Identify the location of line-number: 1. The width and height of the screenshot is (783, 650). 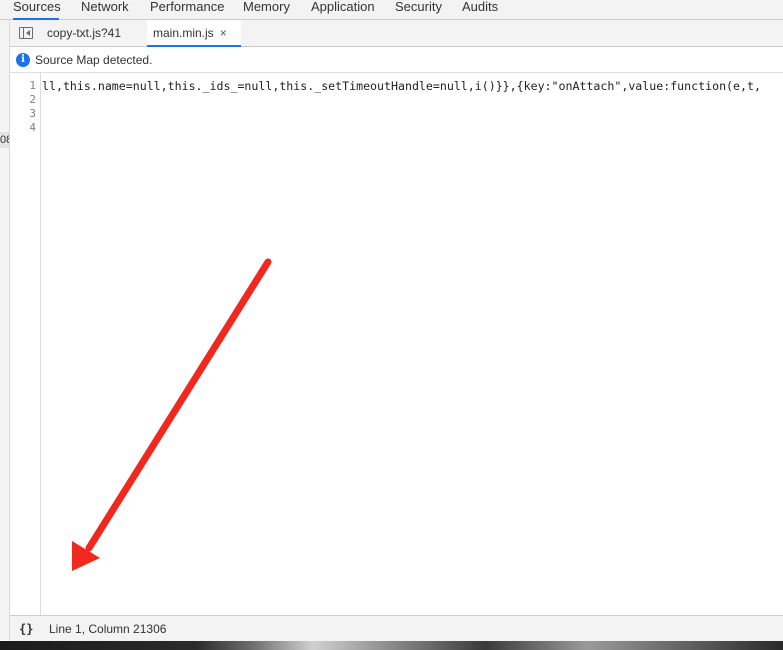
(23, 86).